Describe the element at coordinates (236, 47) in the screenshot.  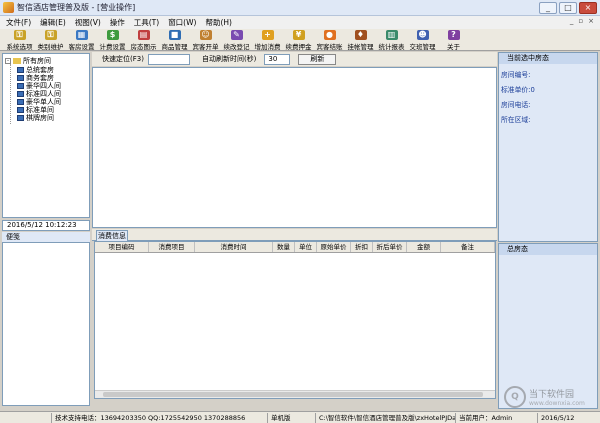
I see `toolbar-label: 续改登记` at that location.